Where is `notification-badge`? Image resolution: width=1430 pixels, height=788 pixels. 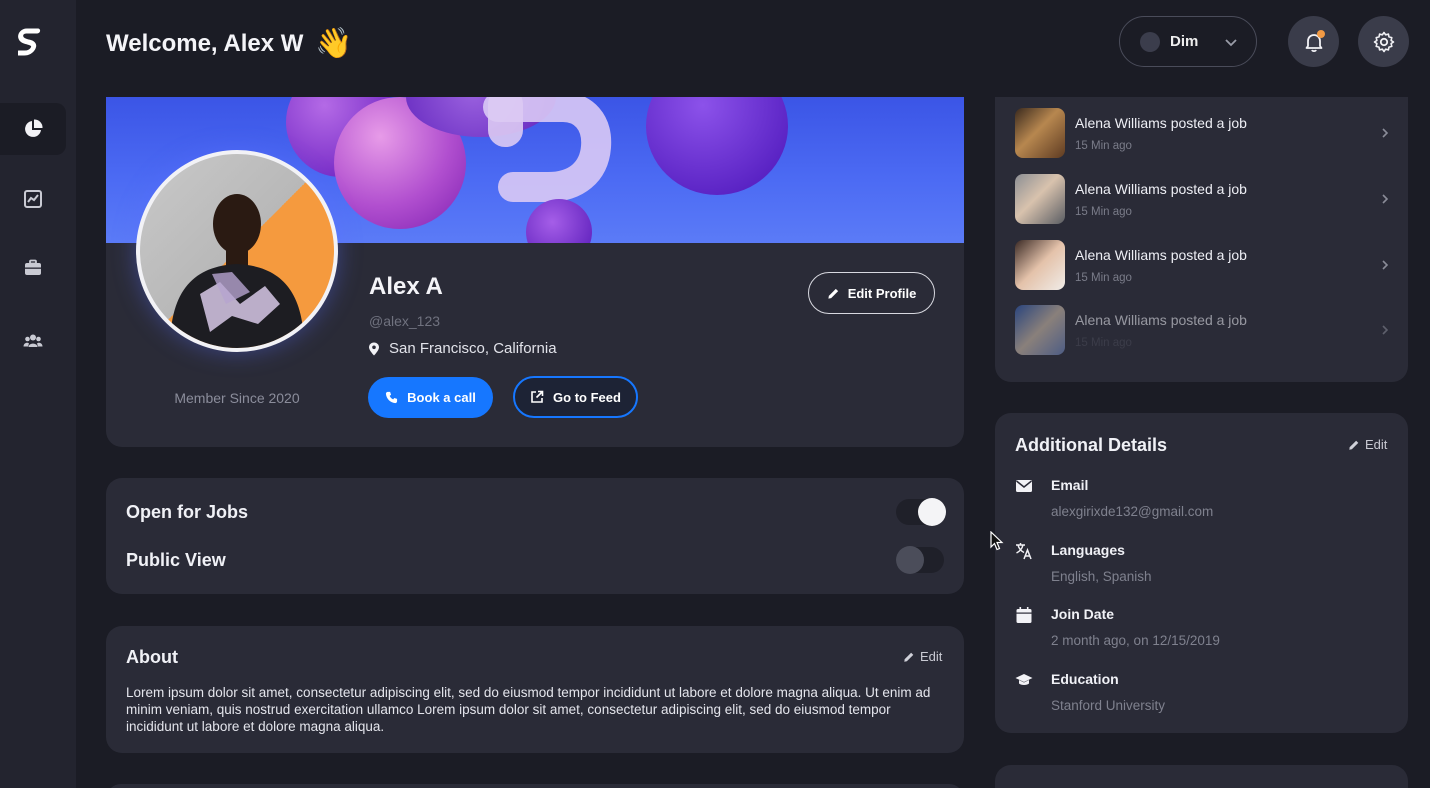
notification-badge is located at coordinates (1321, 34).